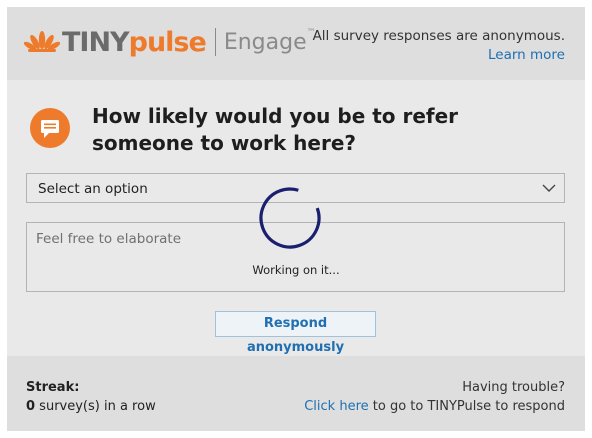  I want to click on textarea-placeholder: Feel free to elaborate, so click(109, 239).